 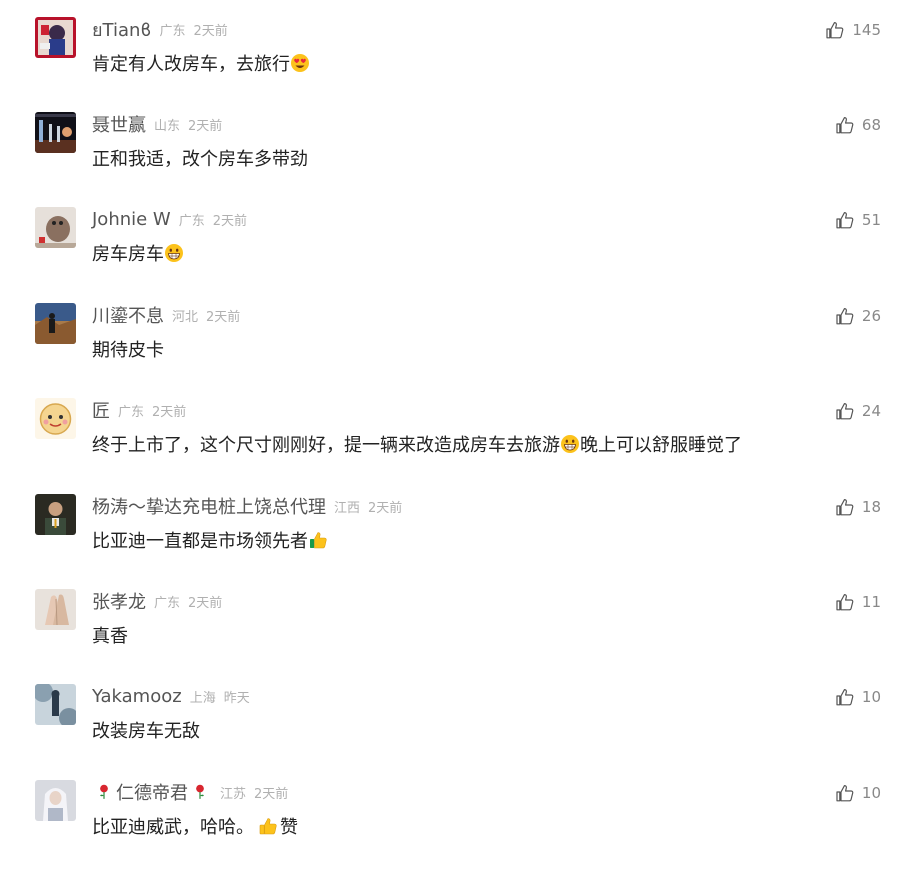 What do you see at coordinates (128, 350) in the screenshot?
I see `comment-body: 期待皮卡` at bounding box center [128, 350].